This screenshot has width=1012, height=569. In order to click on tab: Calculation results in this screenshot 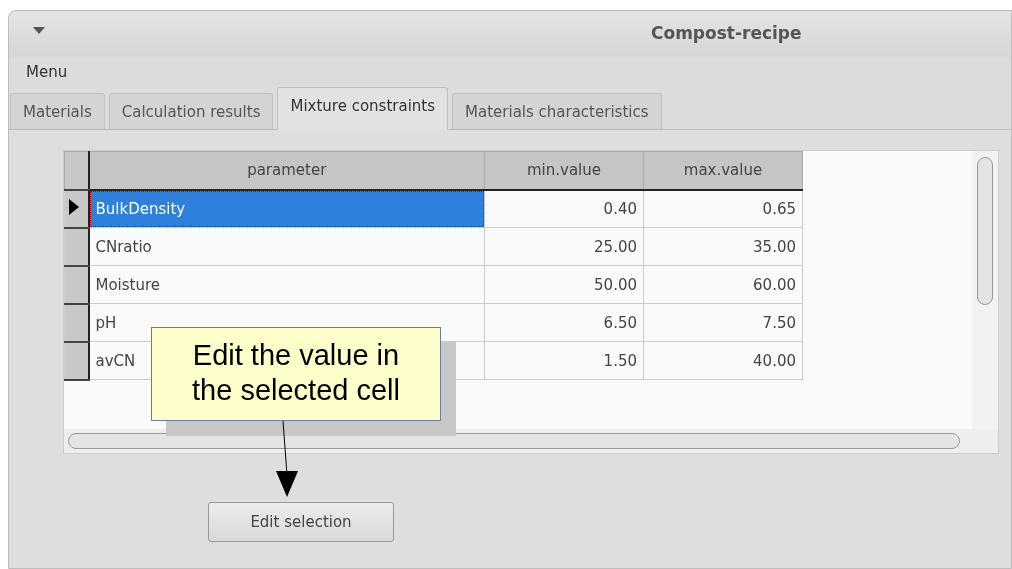, I will do `click(191, 111)`.